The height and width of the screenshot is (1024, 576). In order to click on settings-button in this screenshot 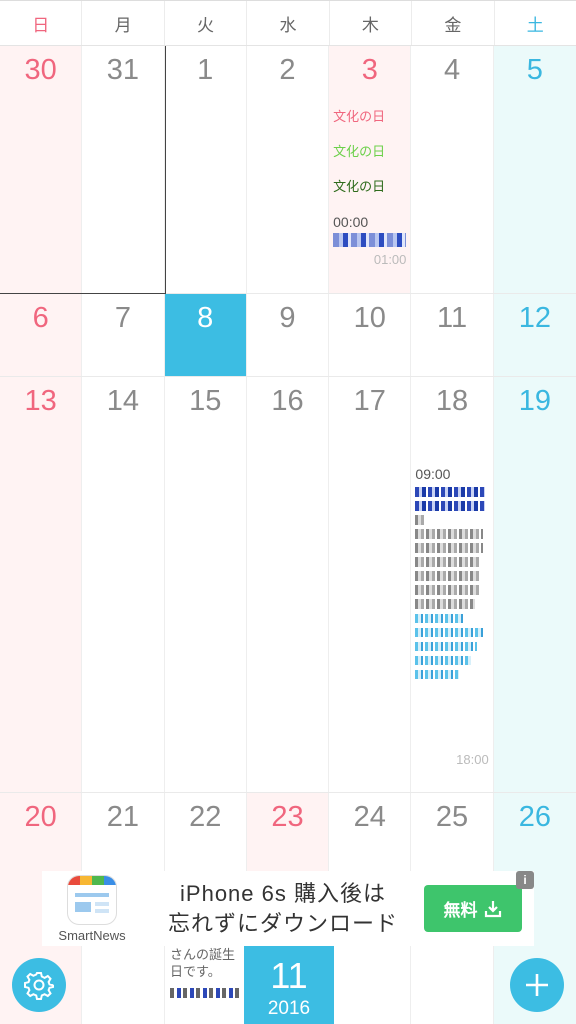, I will do `click(39, 985)`.